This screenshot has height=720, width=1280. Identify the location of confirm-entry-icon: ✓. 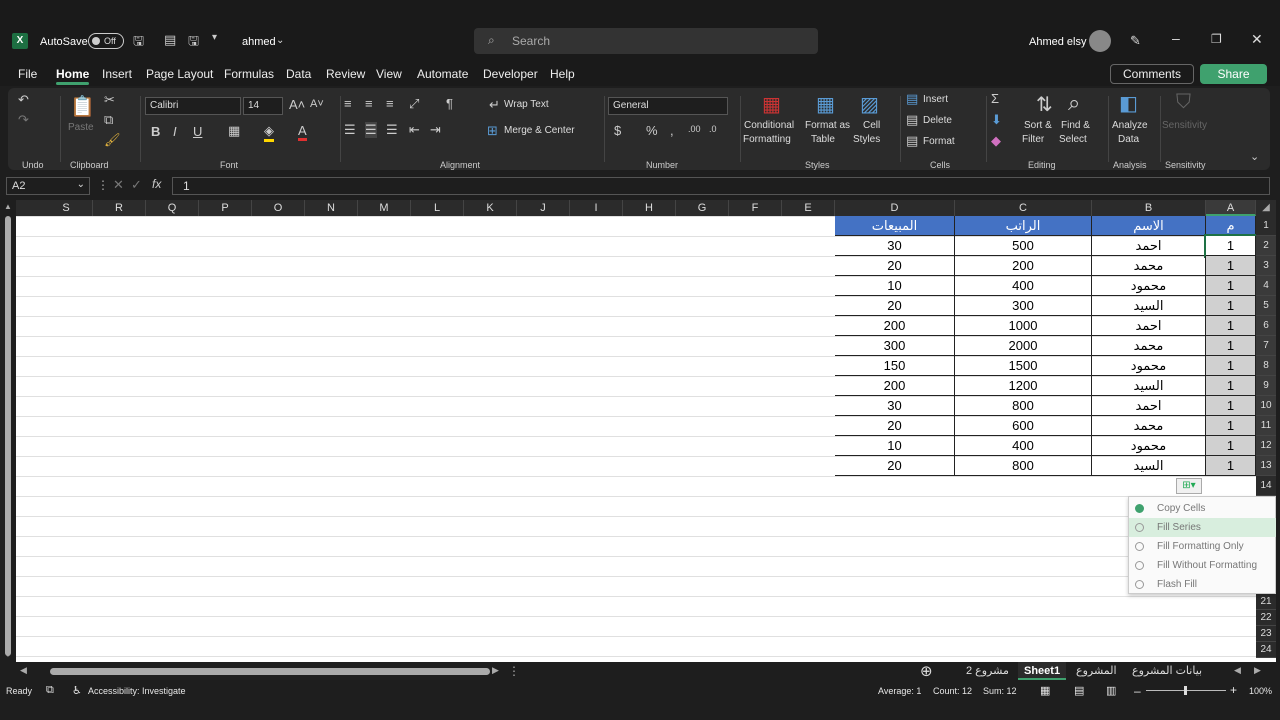
(136, 185).